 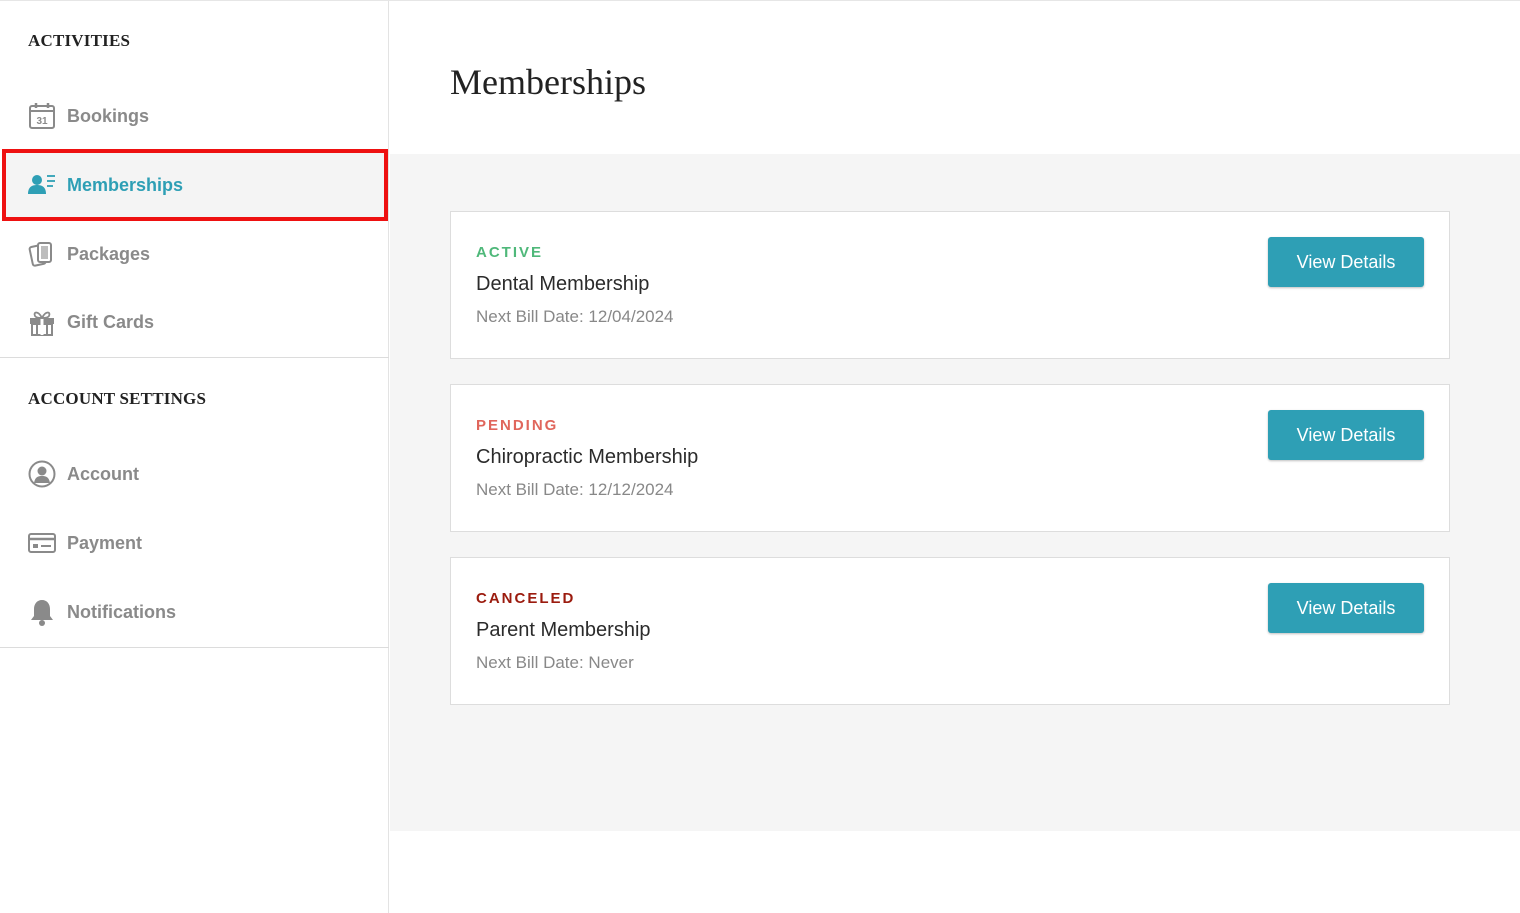 What do you see at coordinates (108, 115) in the screenshot?
I see `sidebar-item-label: Bookings` at bounding box center [108, 115].